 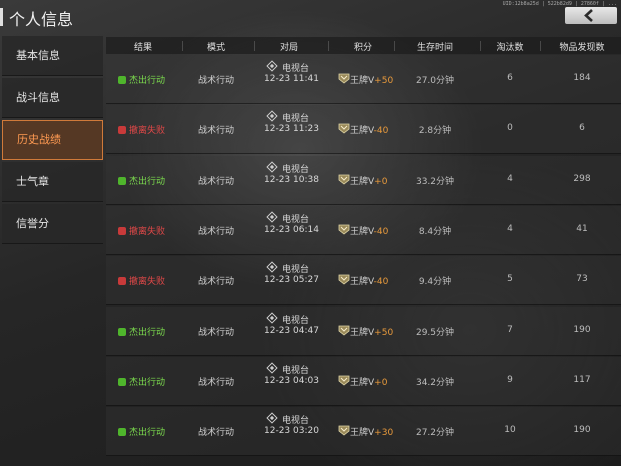 I want to click on score-delta: -40, so click(x=381, y=282).